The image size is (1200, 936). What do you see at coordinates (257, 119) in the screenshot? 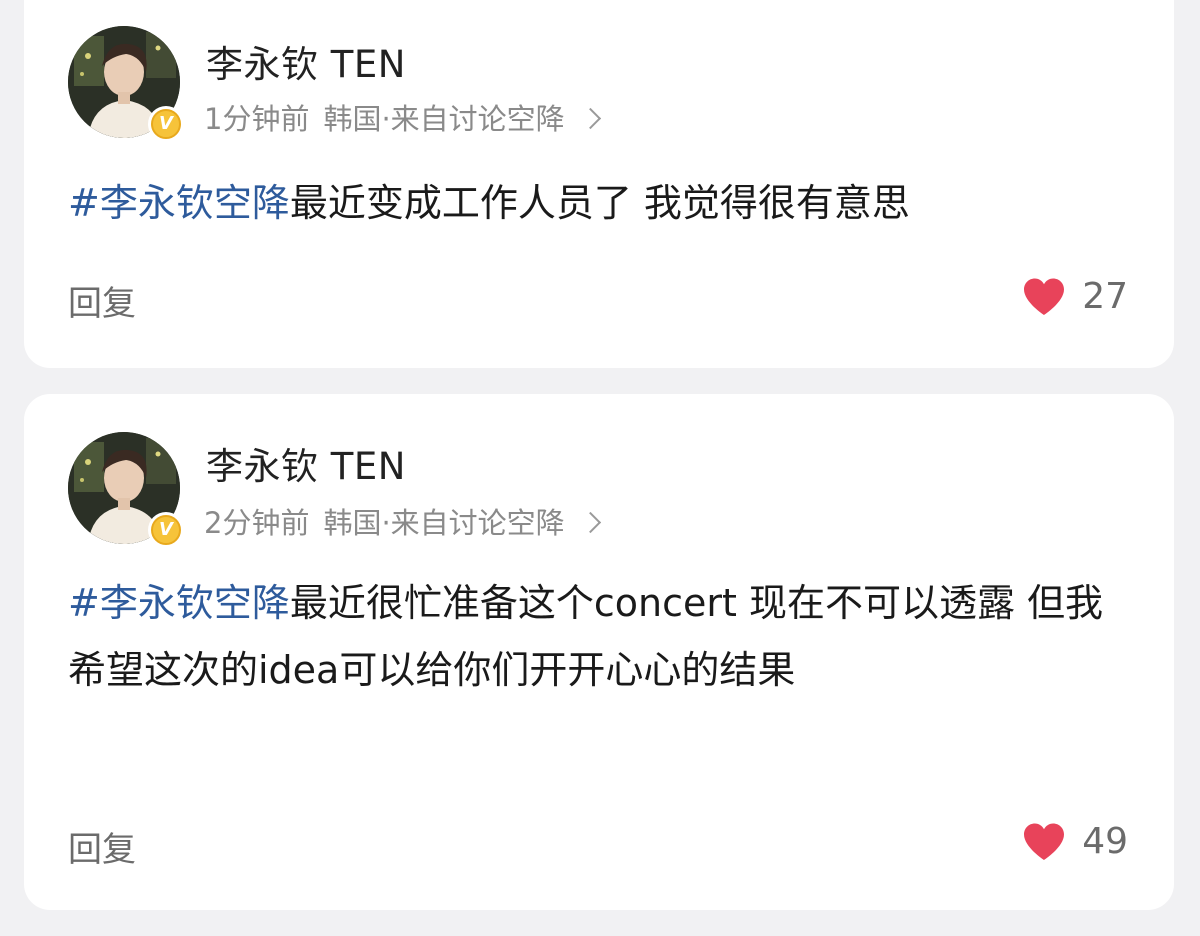
I see `post-time: 1分钟前` at bounding box center [257, 119].